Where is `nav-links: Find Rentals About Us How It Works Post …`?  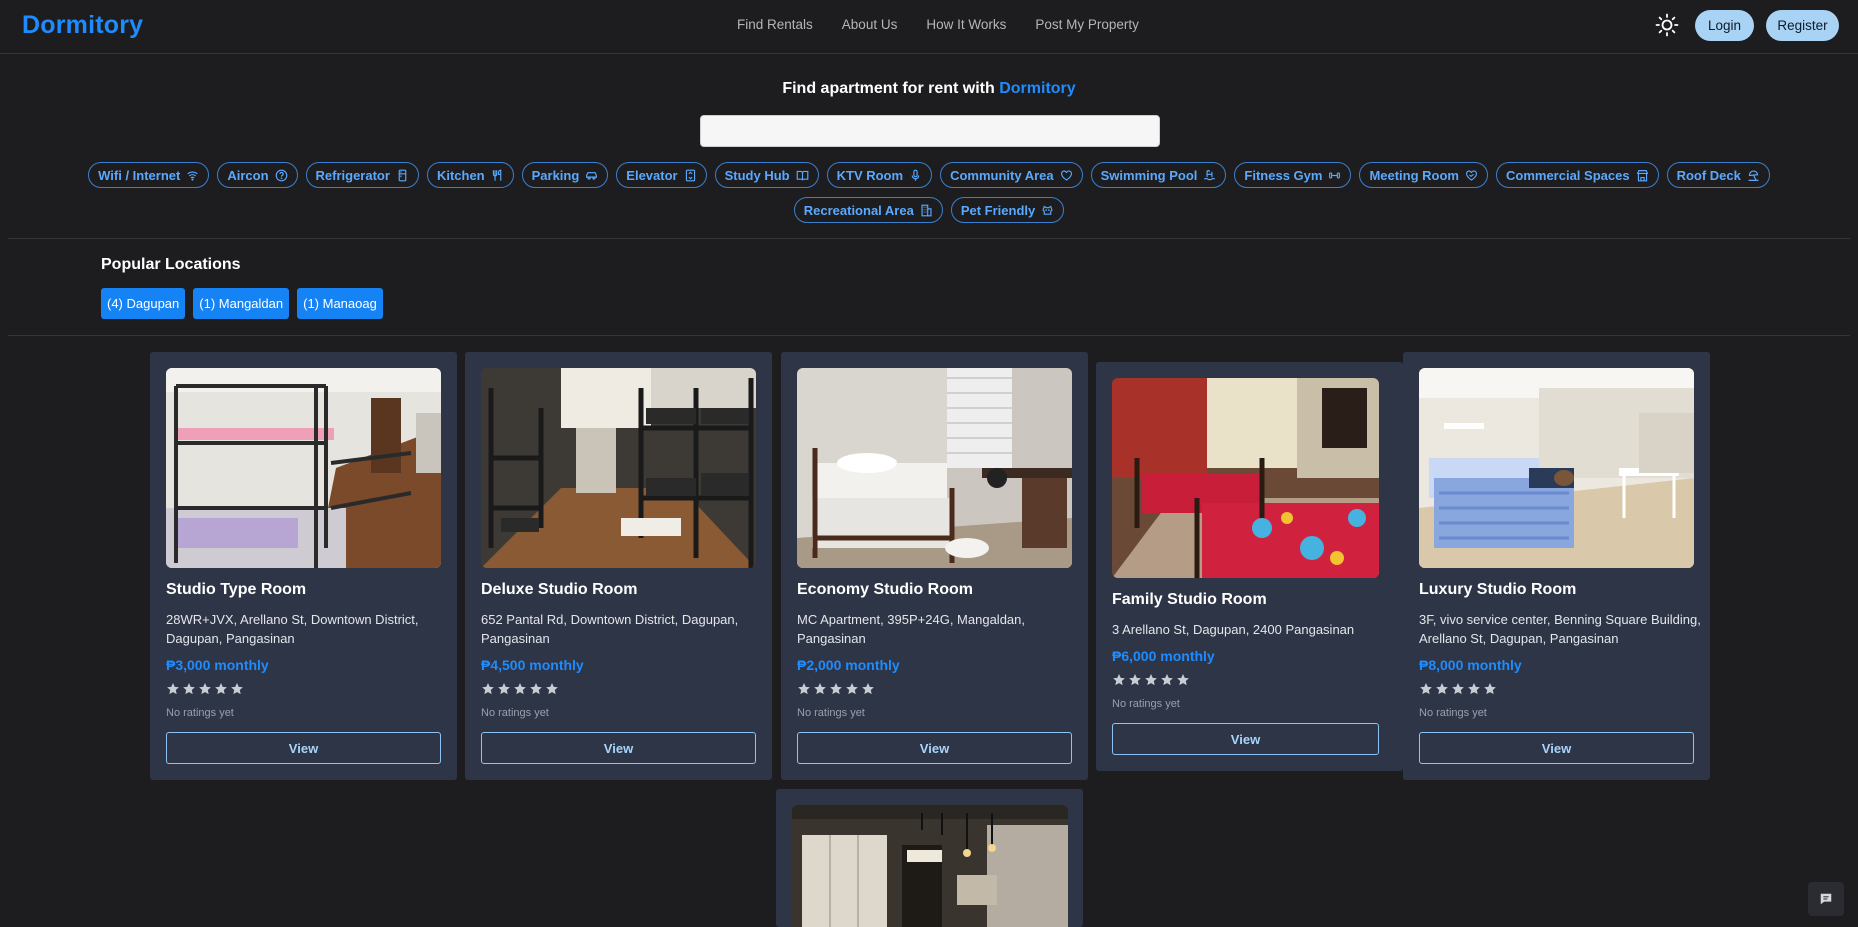
nav-links: Find Rentals About Us How It Works Post … is located at coordinates (938, 24).